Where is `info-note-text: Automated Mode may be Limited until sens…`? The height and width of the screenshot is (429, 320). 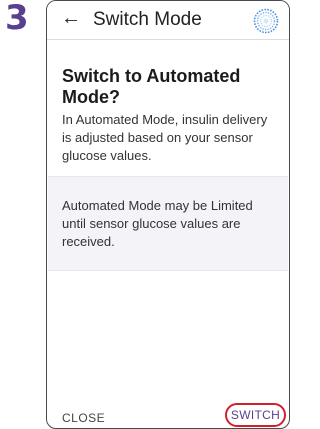 info-note-text: Automated Mode may be Limited until sens… is located at coordinates (157, 223).